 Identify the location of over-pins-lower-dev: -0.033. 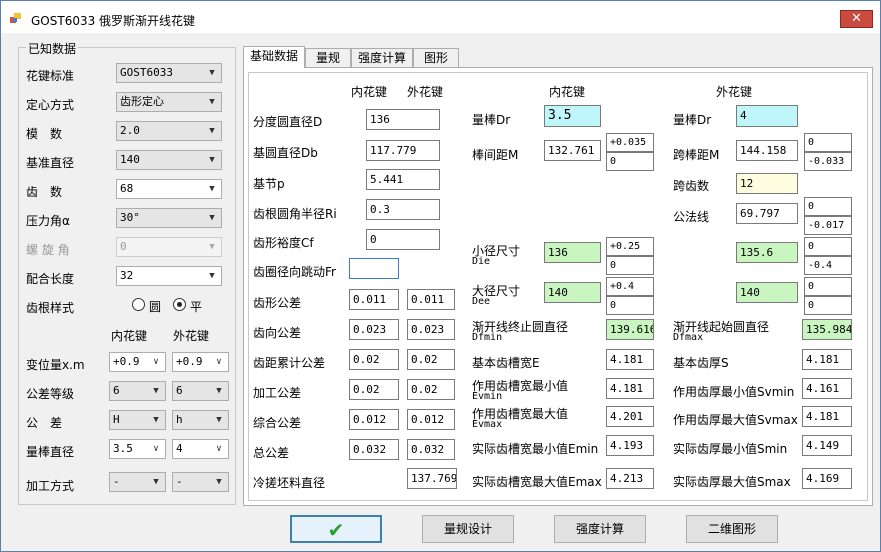
(828, 161).